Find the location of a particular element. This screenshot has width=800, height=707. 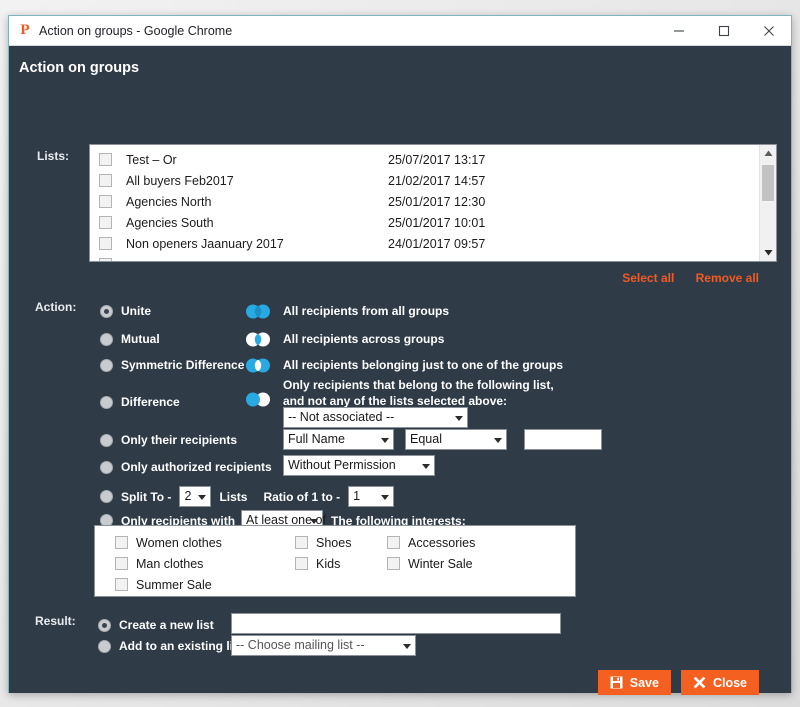

save-button: Save is located at coordinates (634, 682).